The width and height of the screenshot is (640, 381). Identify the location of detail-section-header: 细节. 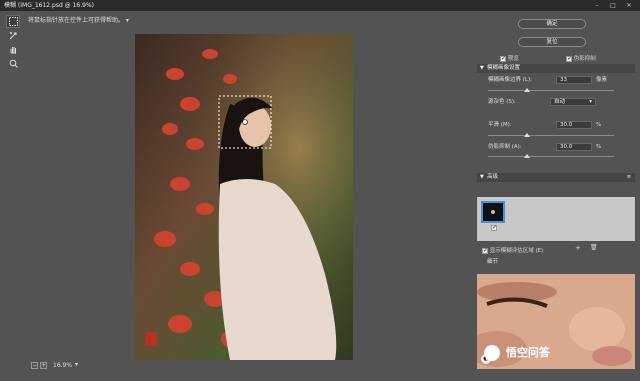
(556, 262).